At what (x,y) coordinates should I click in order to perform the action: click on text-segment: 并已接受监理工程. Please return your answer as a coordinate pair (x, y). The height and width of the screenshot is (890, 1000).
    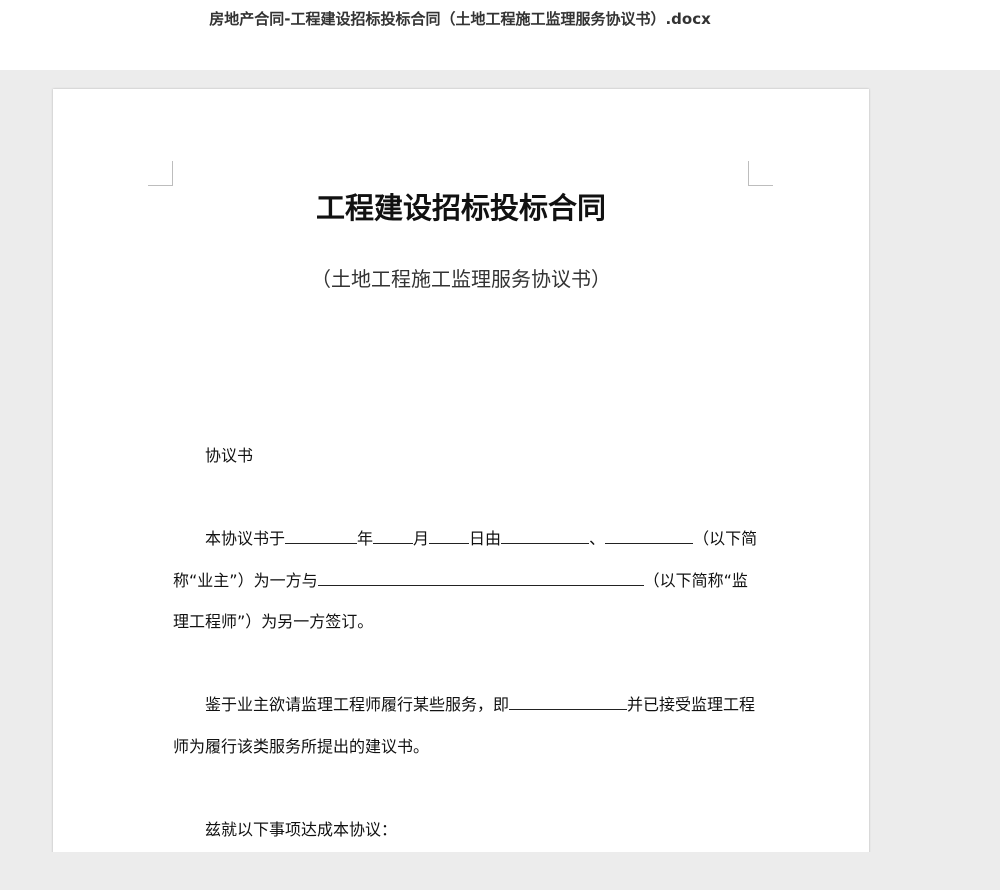
    Looking at the image, I should click on (691, 704).